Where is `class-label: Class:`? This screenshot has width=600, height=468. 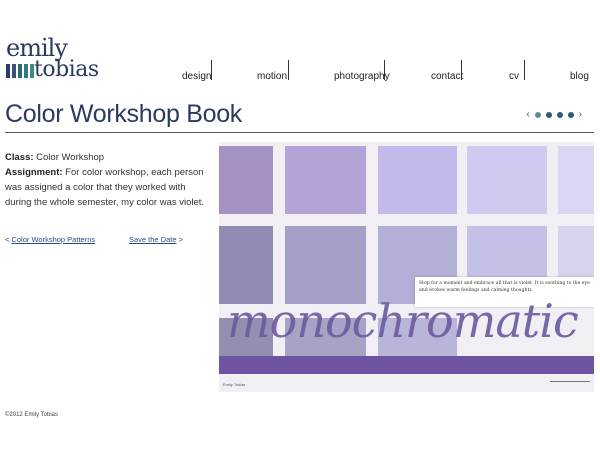
class-label: Class: is located at coordinates (19, 157).